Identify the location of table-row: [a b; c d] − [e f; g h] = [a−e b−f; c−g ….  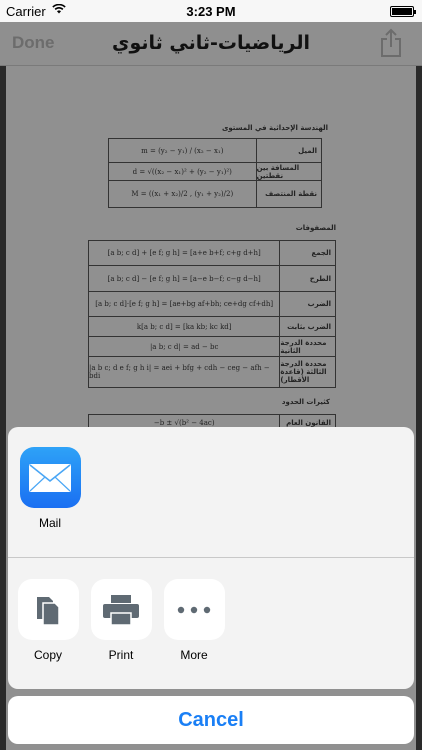
(212, 279).